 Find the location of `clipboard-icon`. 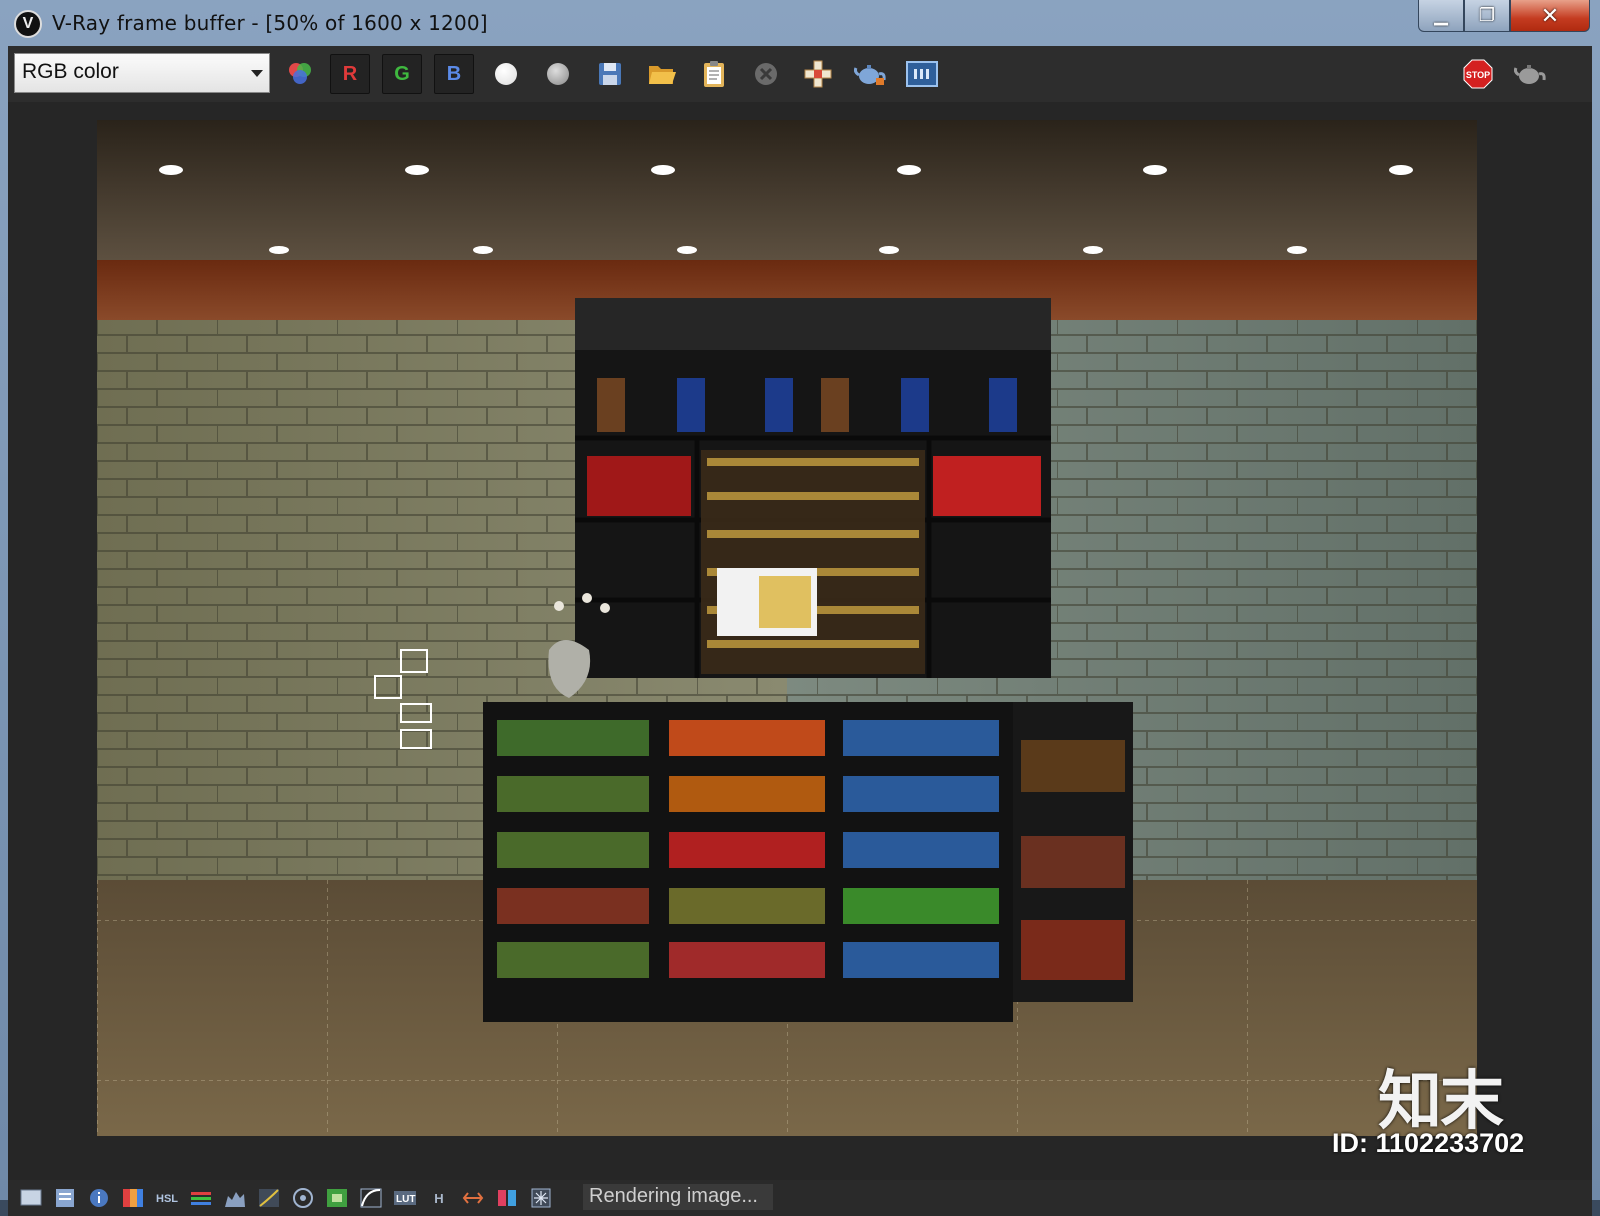

clipboard-icon is located at coordinates (714, 74).